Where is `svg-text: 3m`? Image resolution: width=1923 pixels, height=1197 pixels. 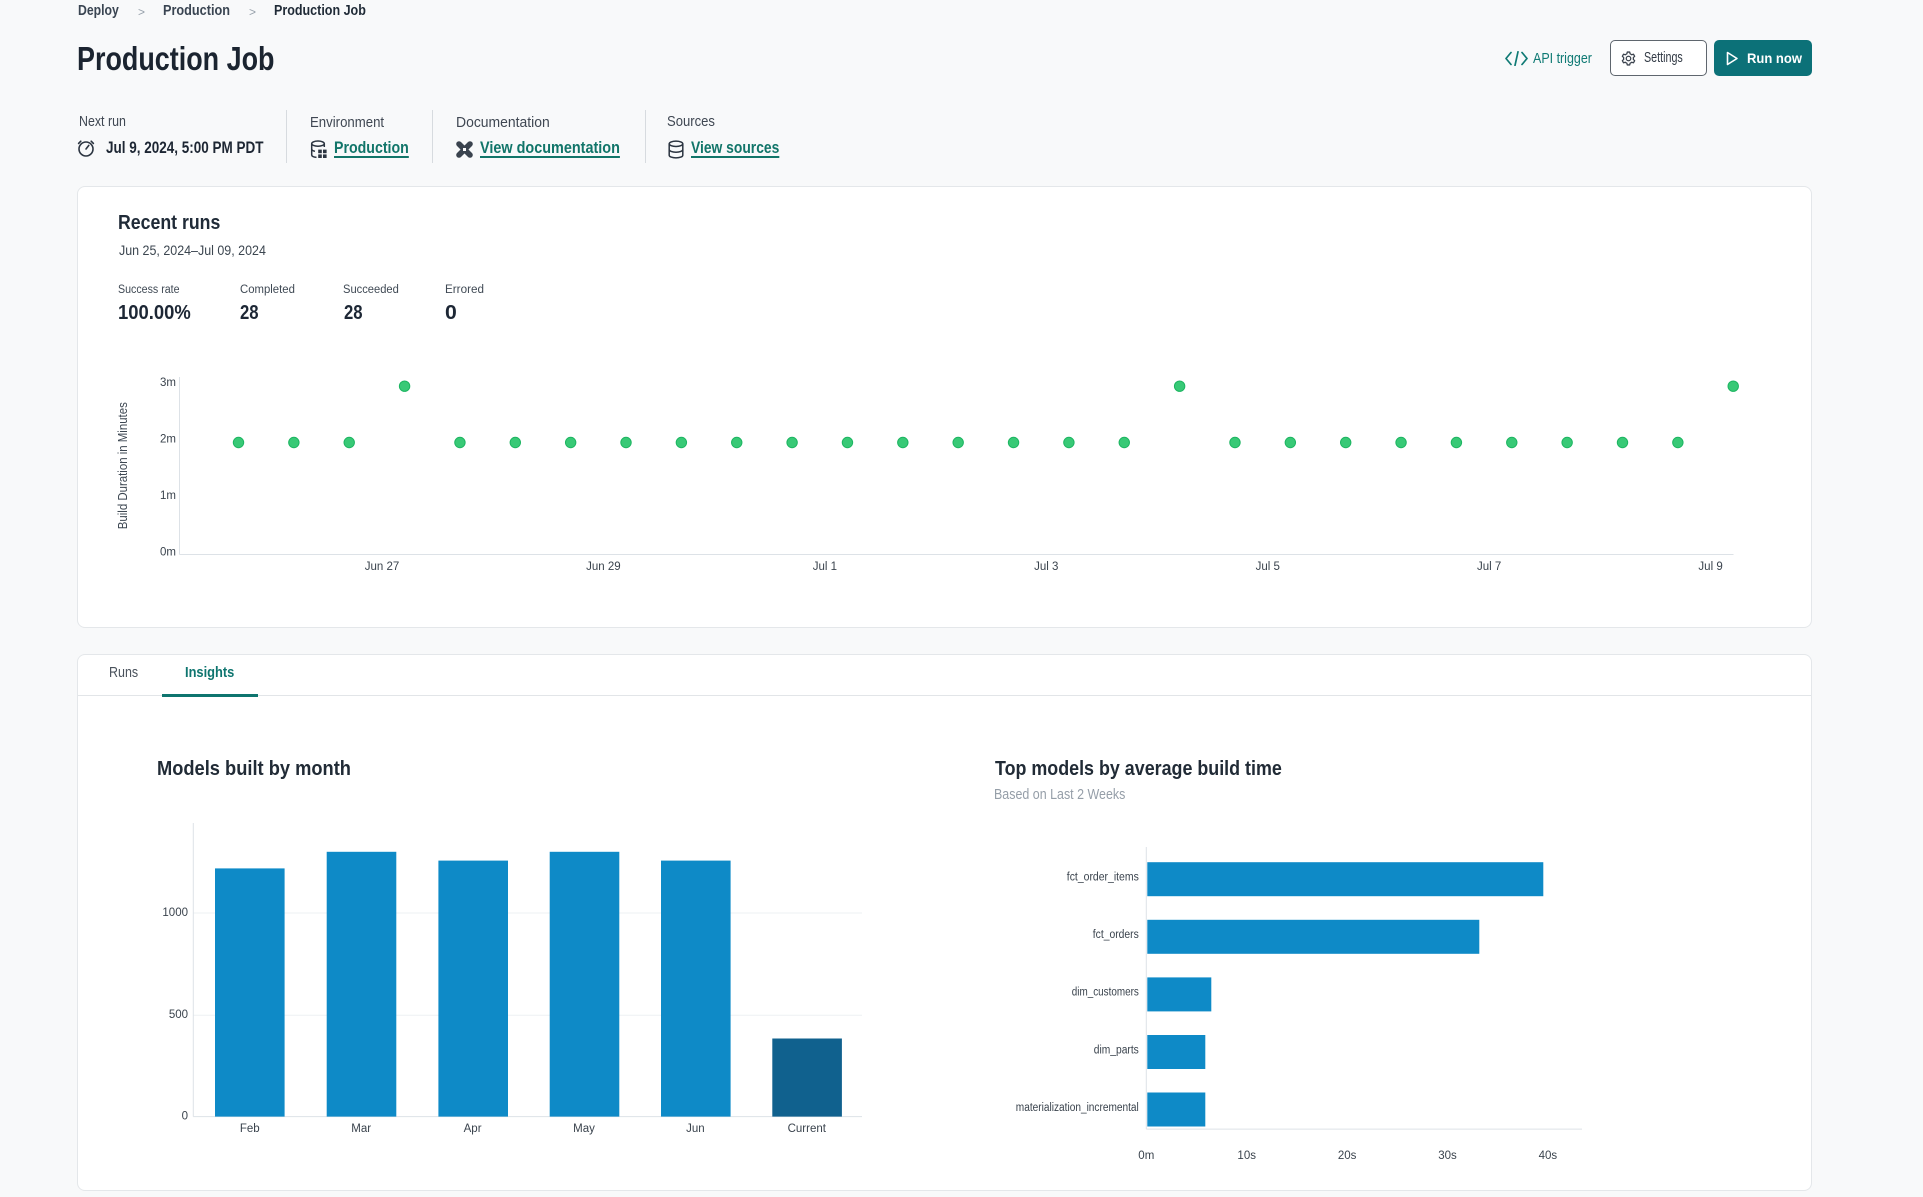 svg-text: 3m is located at coordinates (168, 383).